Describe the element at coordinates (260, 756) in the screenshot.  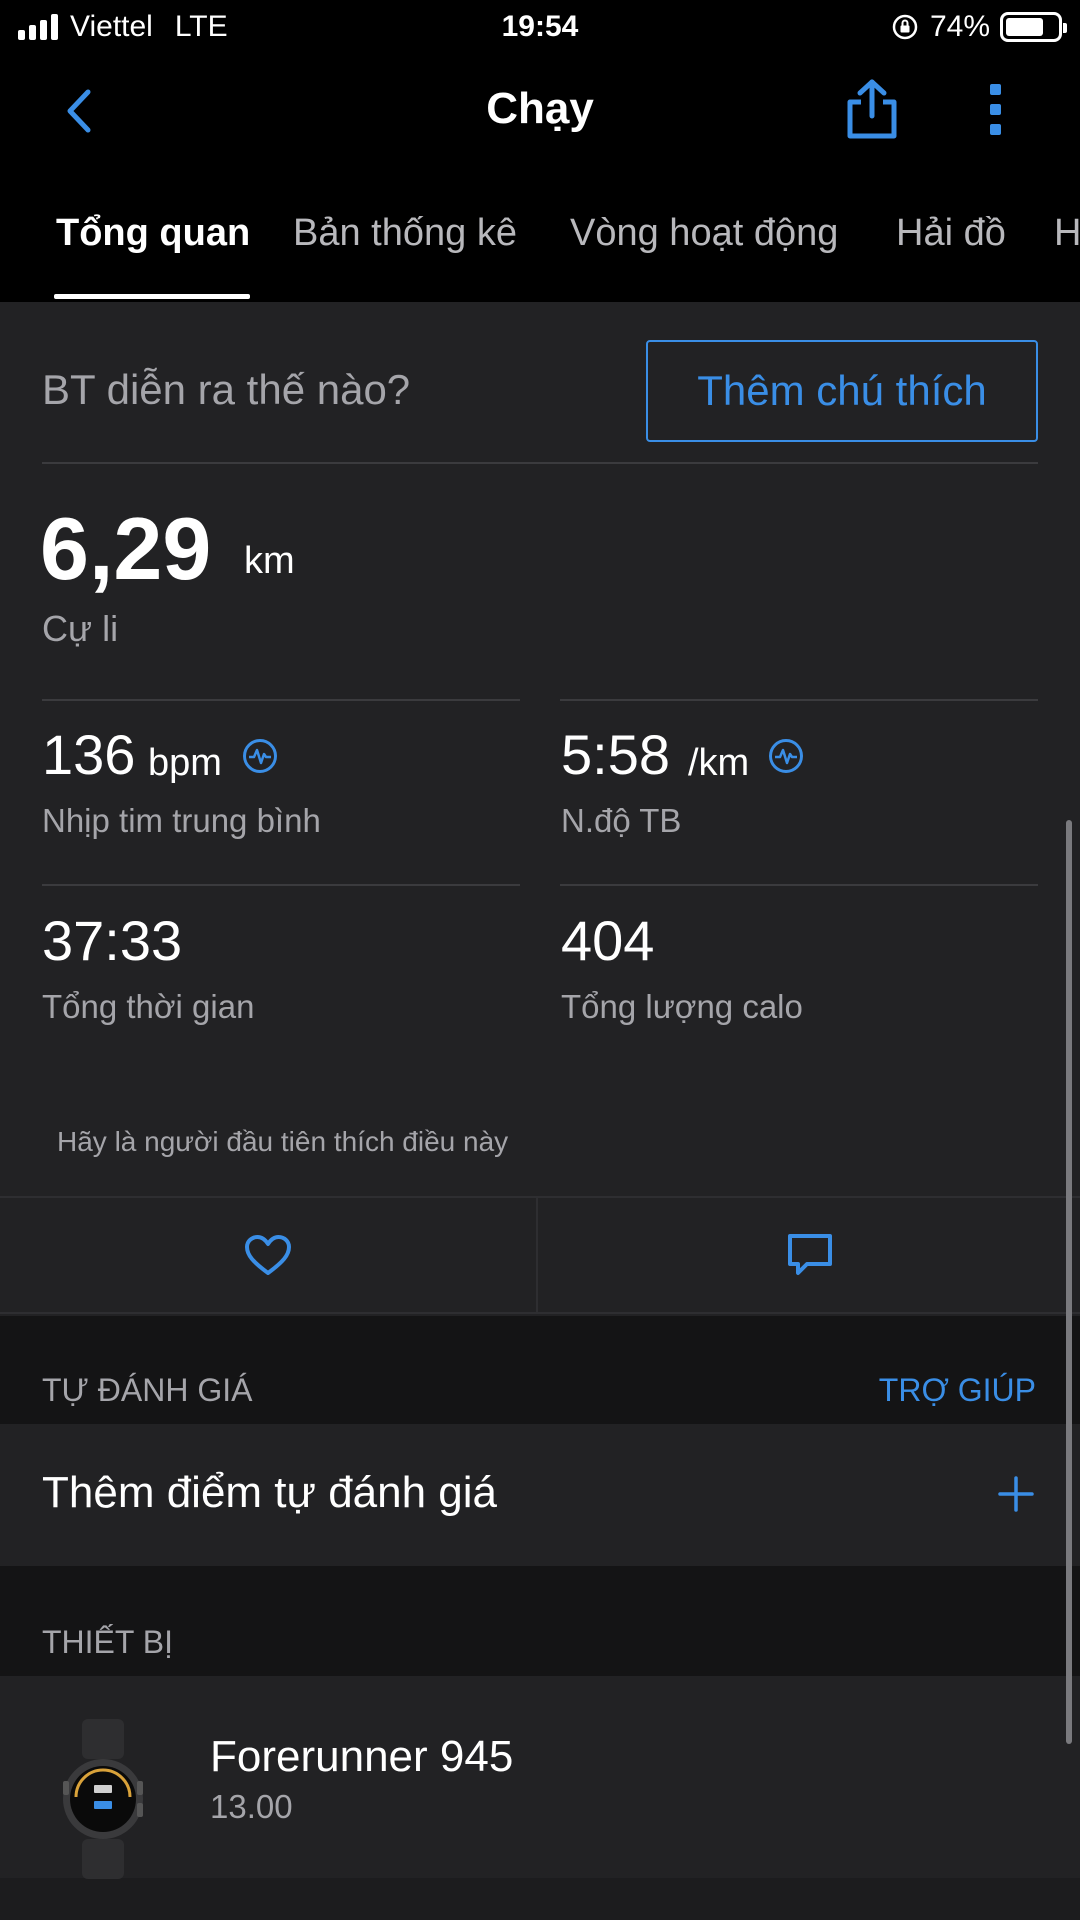
I see `heart-rate-sensor-icon` at that location.